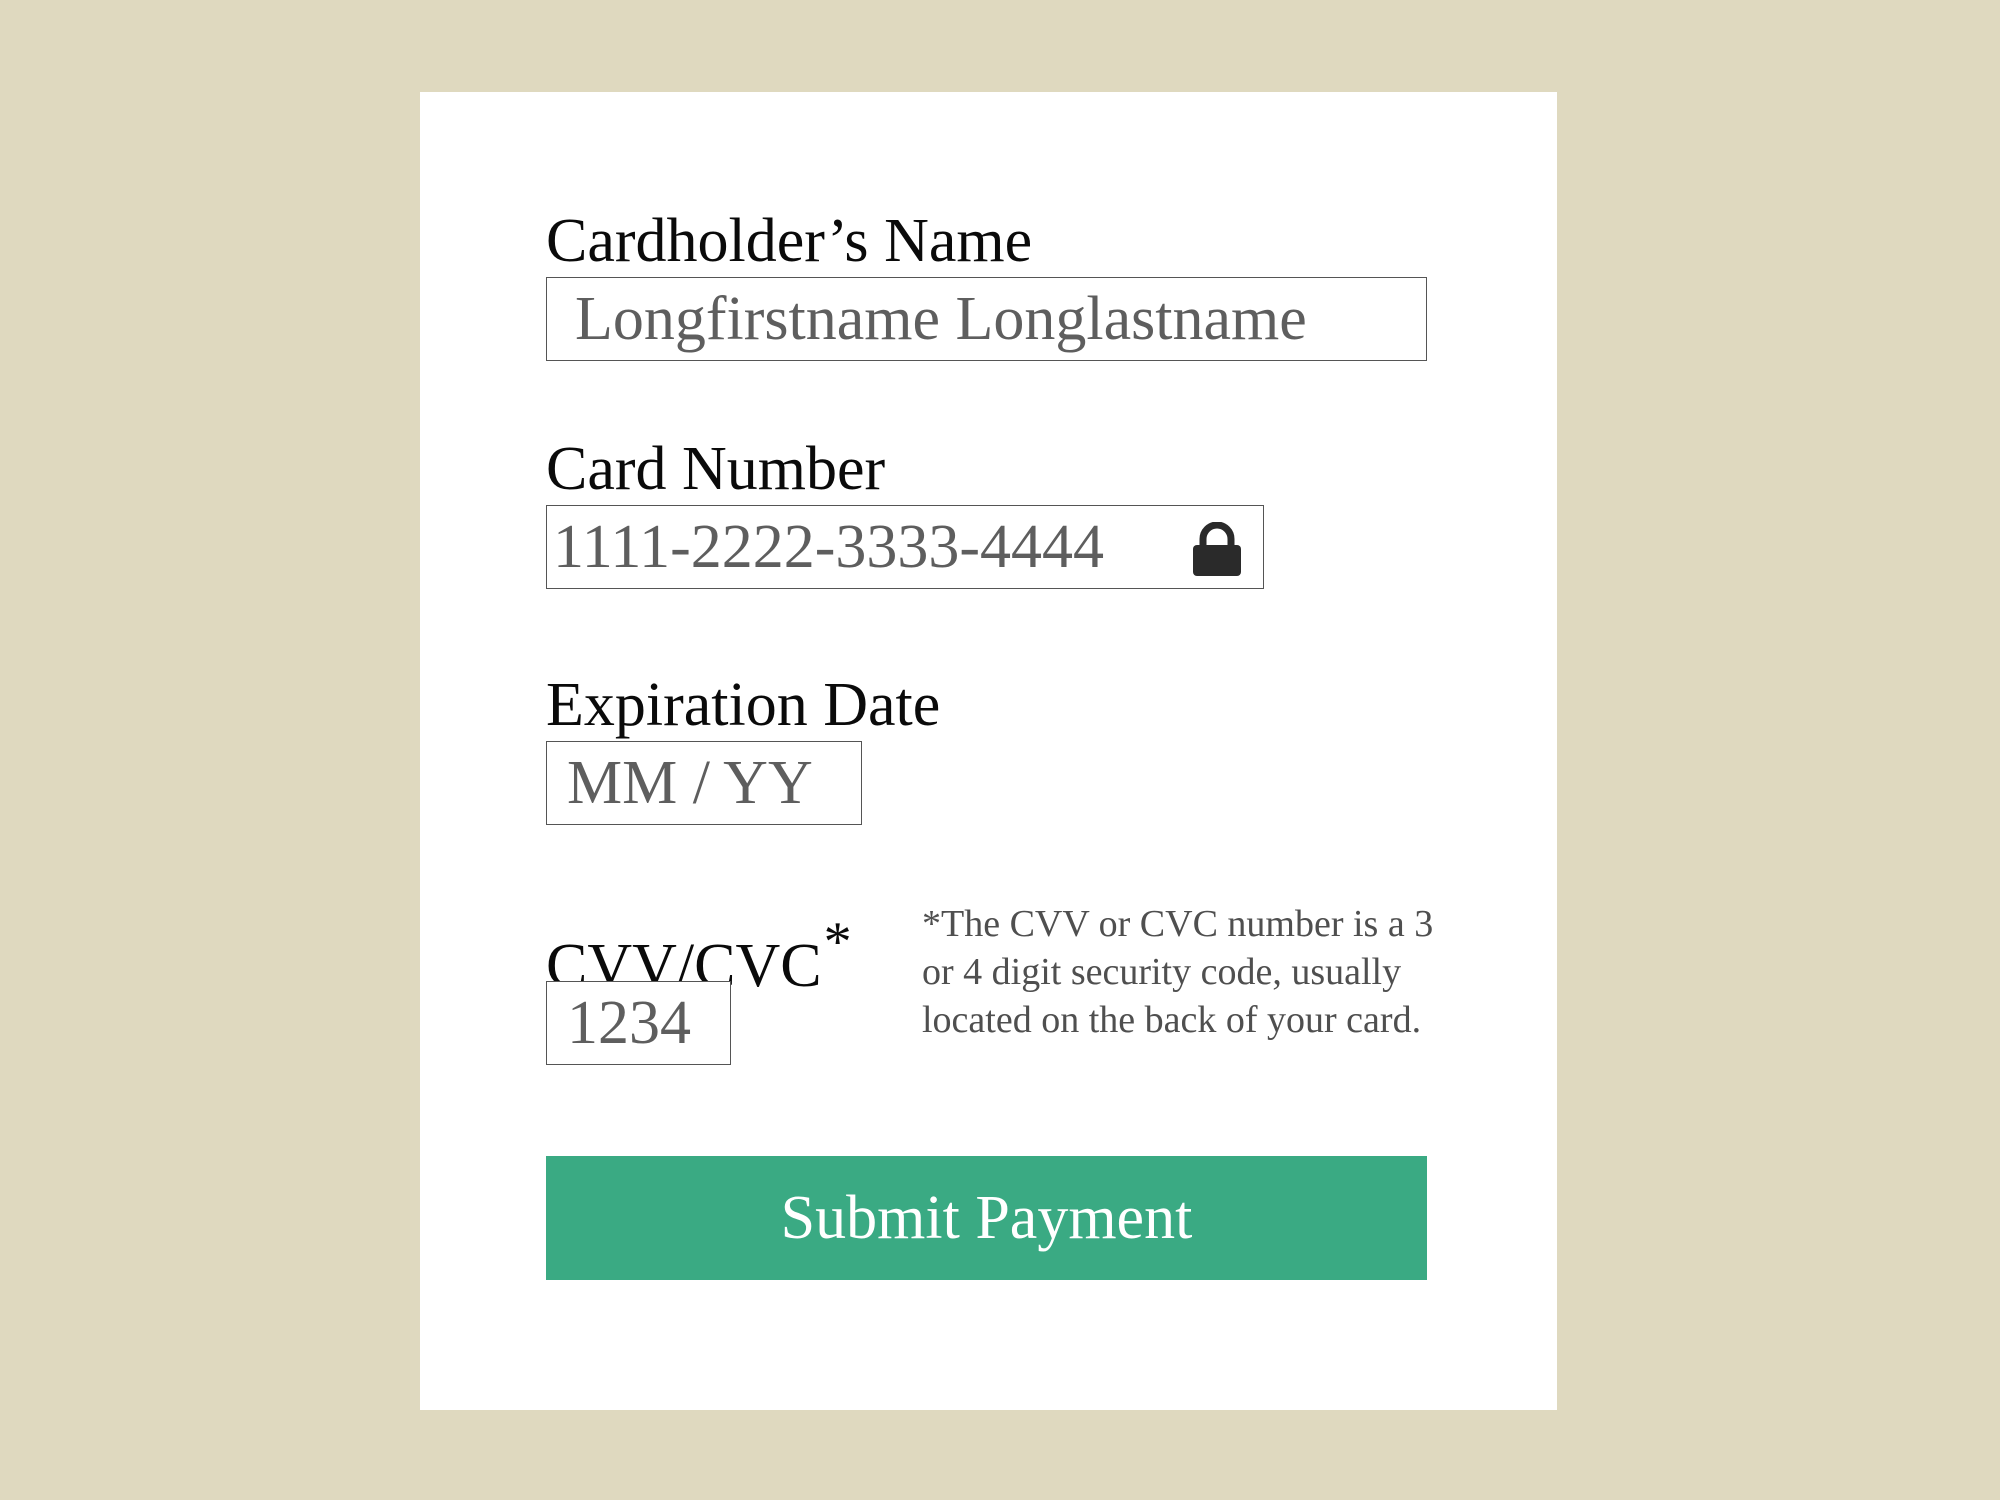 The height and width of the screenshot is (1500, 2000). I want to click on lock-icon, so click(1217, 549).